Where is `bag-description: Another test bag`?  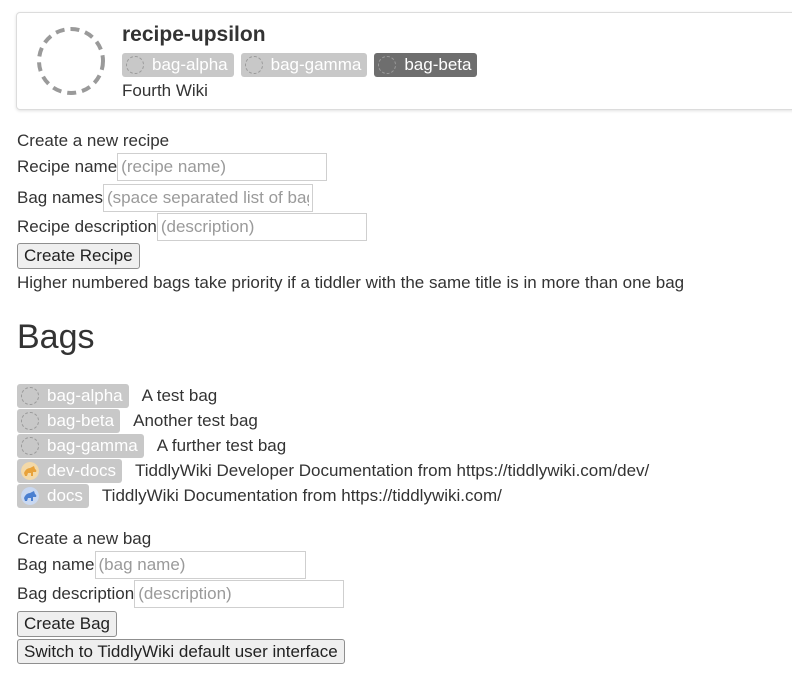
bag-description: Another test bag is located at coordinates (195, 420).